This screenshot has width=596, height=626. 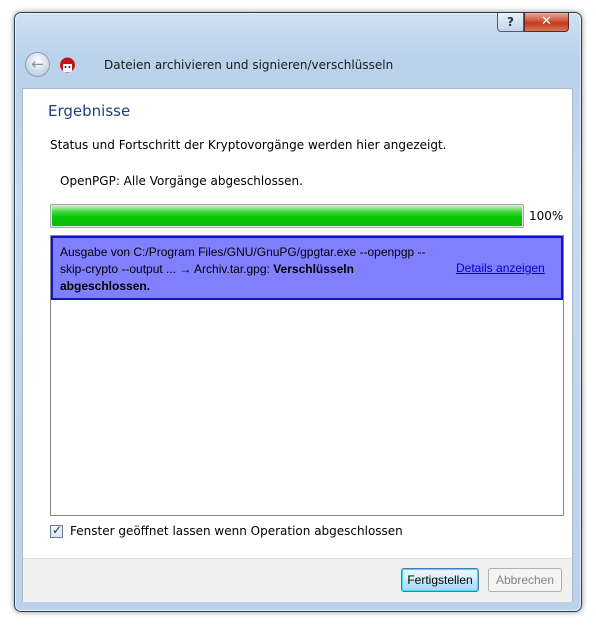 What do you see at coordinates (89, 111) in the screenshot?
I see `page-title: Ergebnisse` at bounding box center [89, 111].